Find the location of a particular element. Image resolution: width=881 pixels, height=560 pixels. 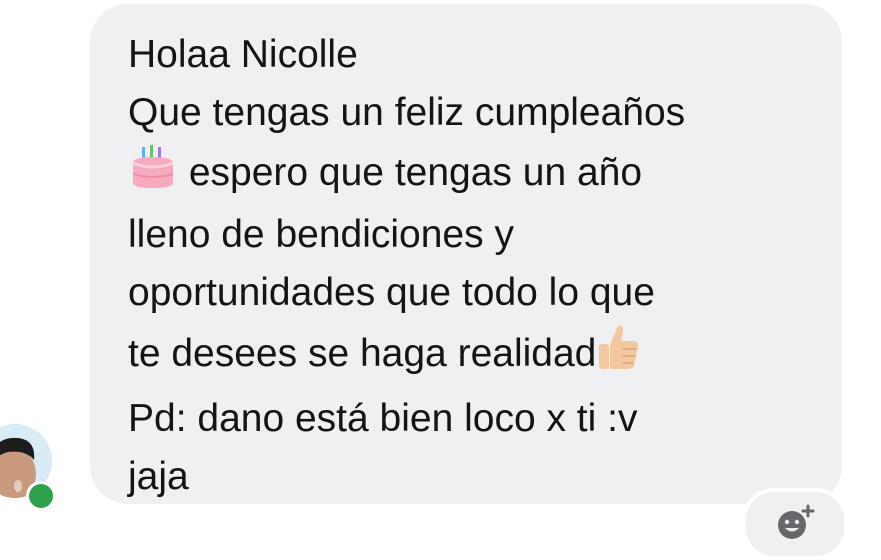

message-line-6: te desees se haga realidad is located at coordinates (470, 355).